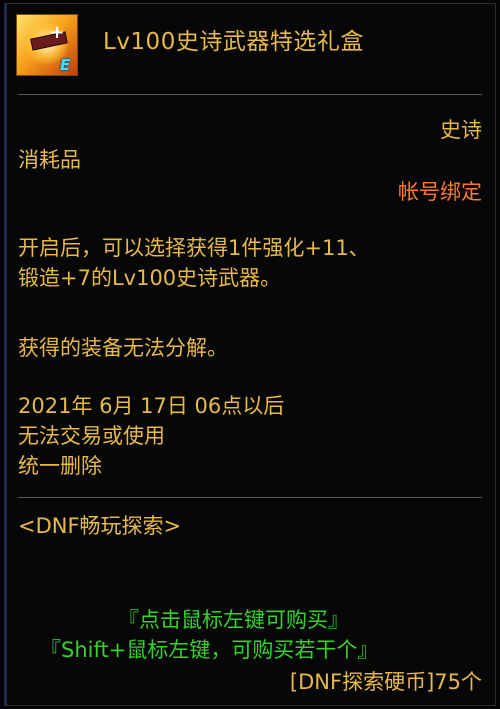 Image resolution: width=500 pixels, height=709 pixels. Describe the element at coordinates (60, 466) in the screenshot. I see `expiry-line: 统一删除` at that location.